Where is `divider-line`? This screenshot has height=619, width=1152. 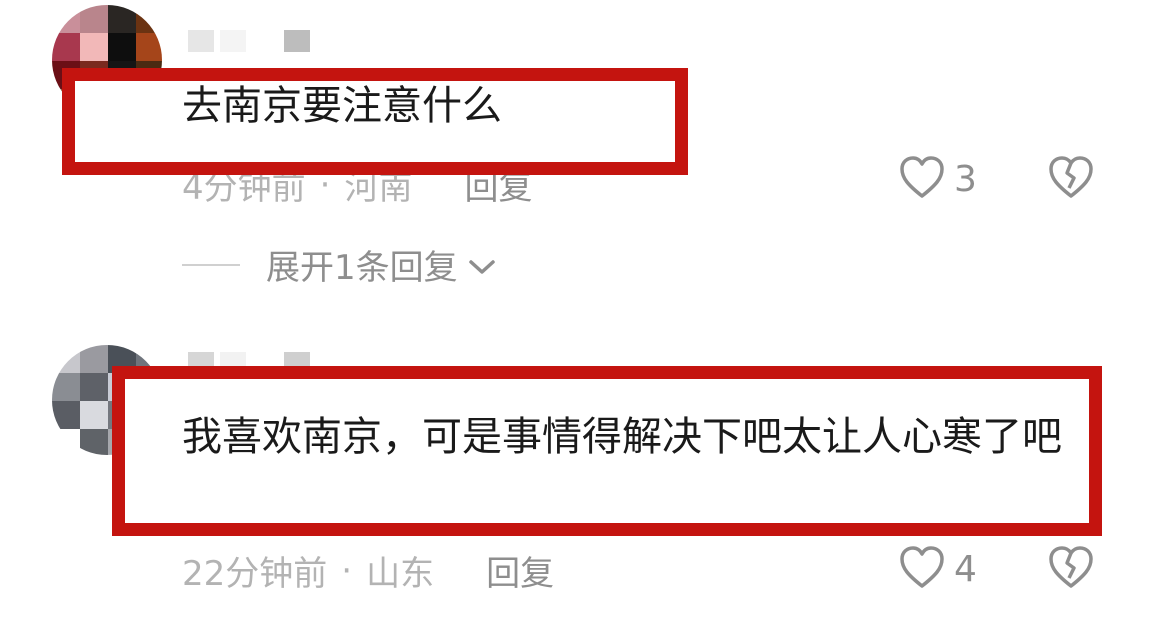
divider-line is located at coordinates (211, 264).